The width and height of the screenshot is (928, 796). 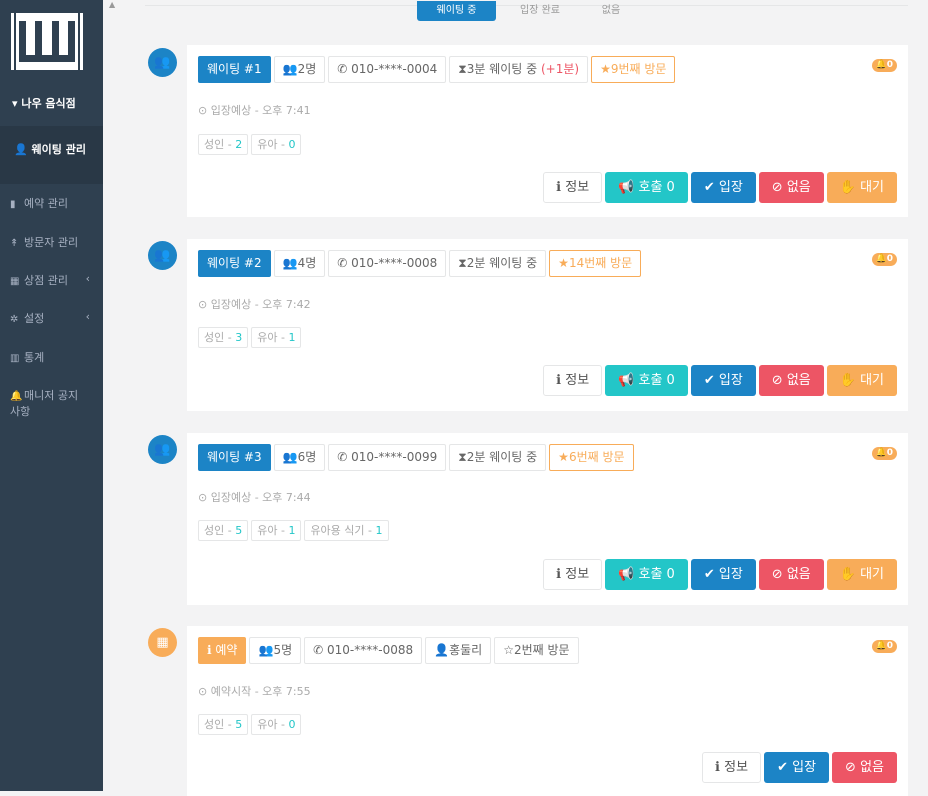 What do you see at coordinates (540, 11) in the screenshot?
I see `tab-entered: 입장 완료` at bounding box center [540, 11].